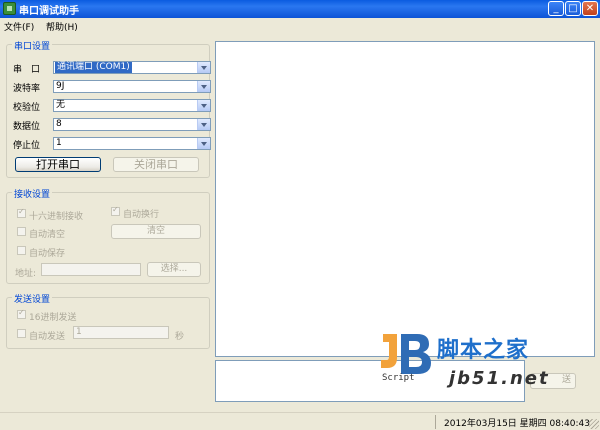 The height and width of the screenshot is (430, 600). What do you see at coordinates (32, 193) in the screenshot?
I see `receive-settings-title: 接收设置` at bounding box center [32, 193].